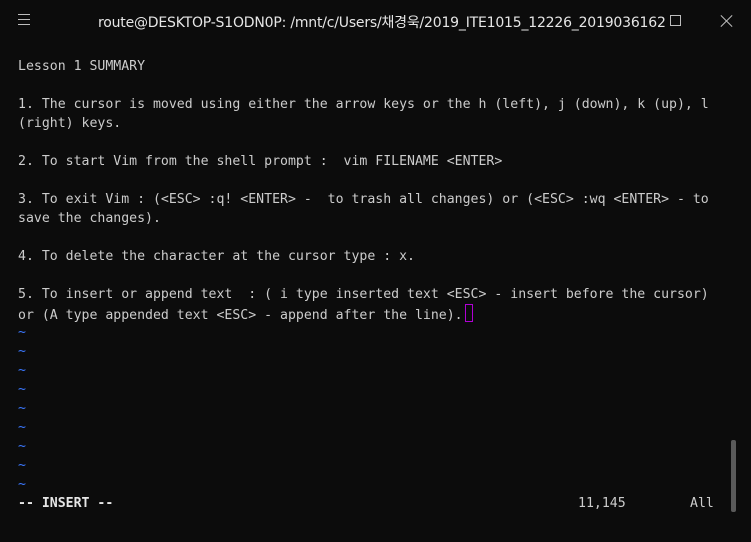  Describe the element at coordinates (727, 21) in the screenshot. I see `close-icon` at that location.